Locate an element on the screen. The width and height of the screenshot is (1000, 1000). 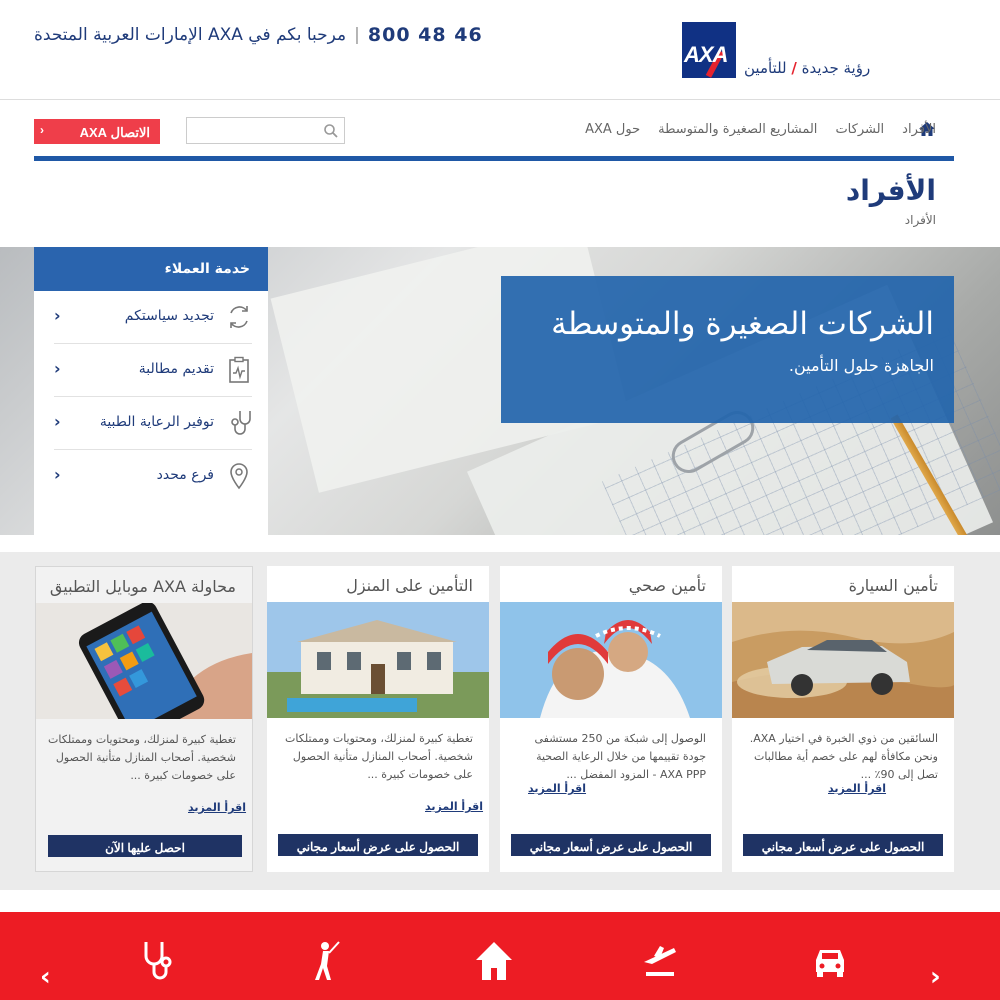
nav-divider is located at coordinates (494, 158).